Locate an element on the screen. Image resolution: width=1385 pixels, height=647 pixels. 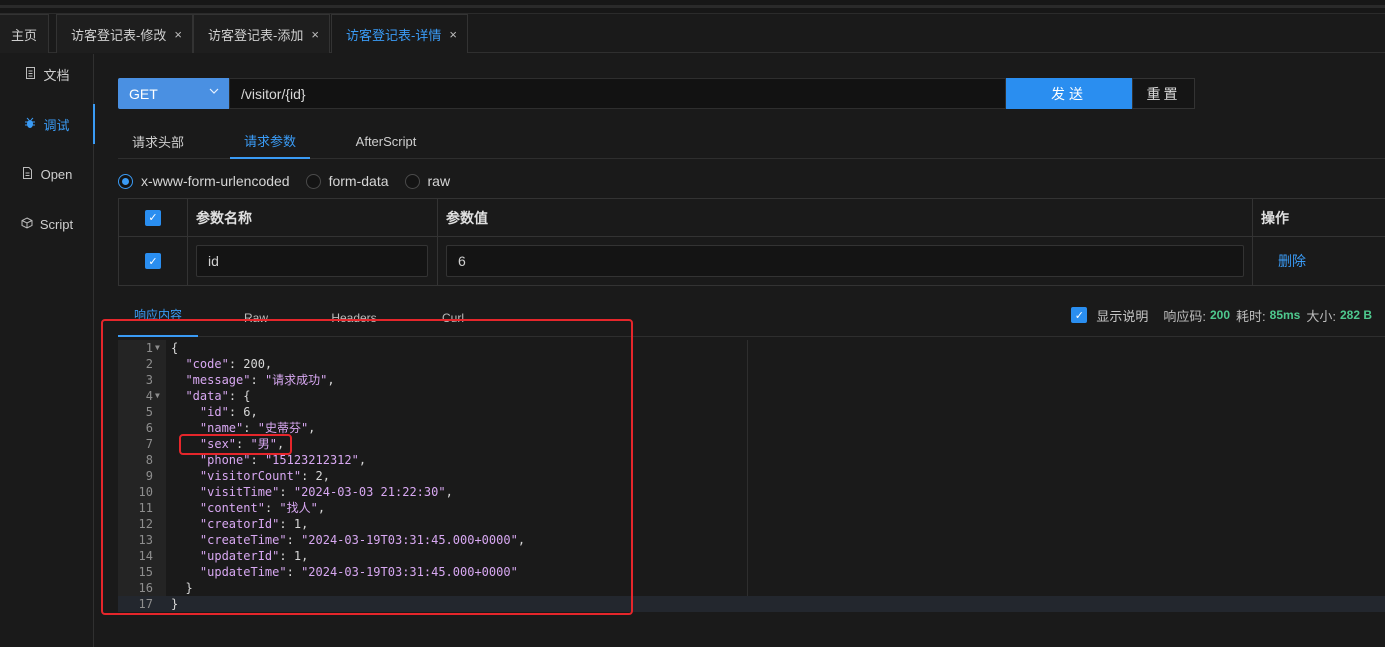
params-table: ✓ 参数名称 参数值 操作 ✓ id 6 删除 is located at coordinates (751, 242).